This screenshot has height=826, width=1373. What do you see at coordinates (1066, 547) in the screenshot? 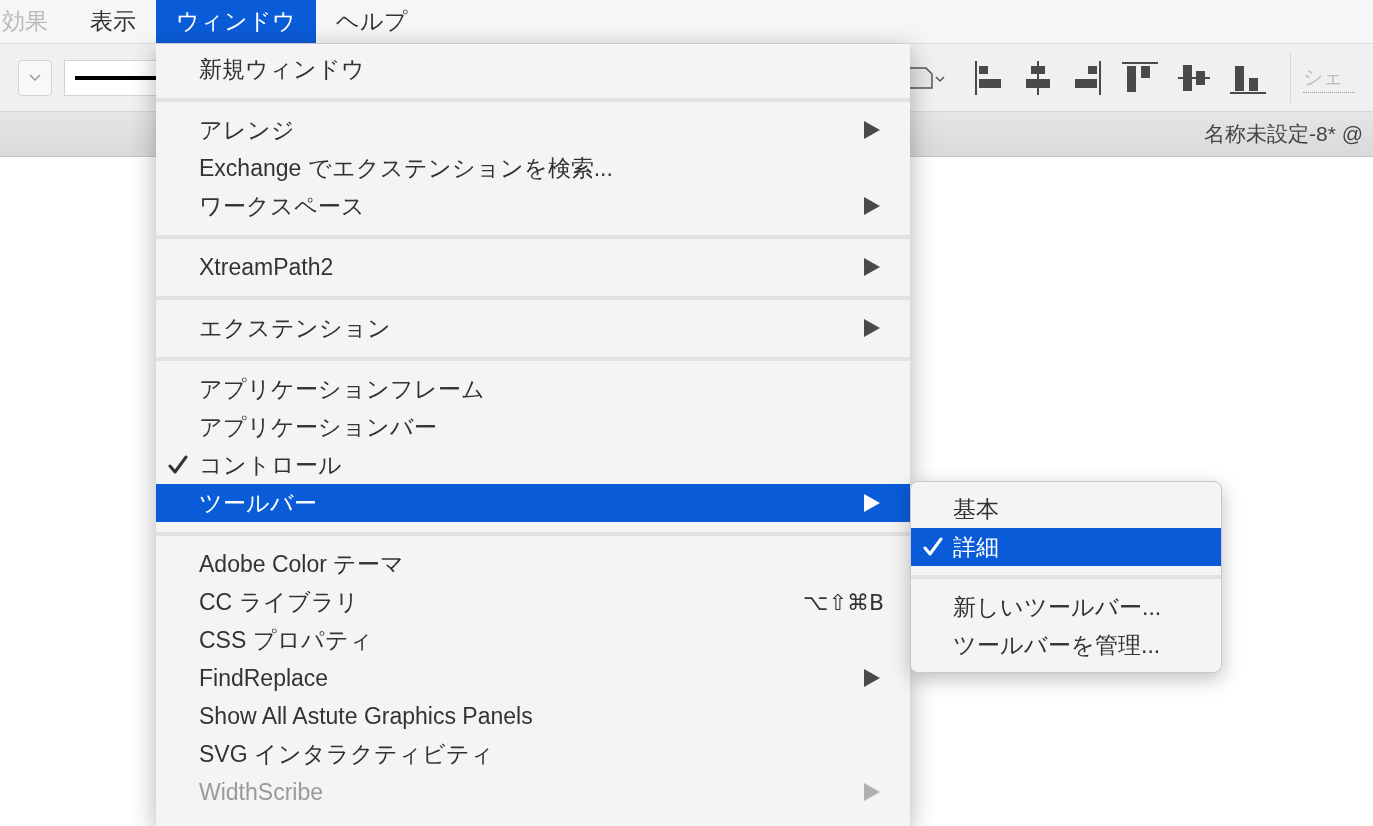
I see `menu-item: 詳細` at bounding box center [1066, 547].